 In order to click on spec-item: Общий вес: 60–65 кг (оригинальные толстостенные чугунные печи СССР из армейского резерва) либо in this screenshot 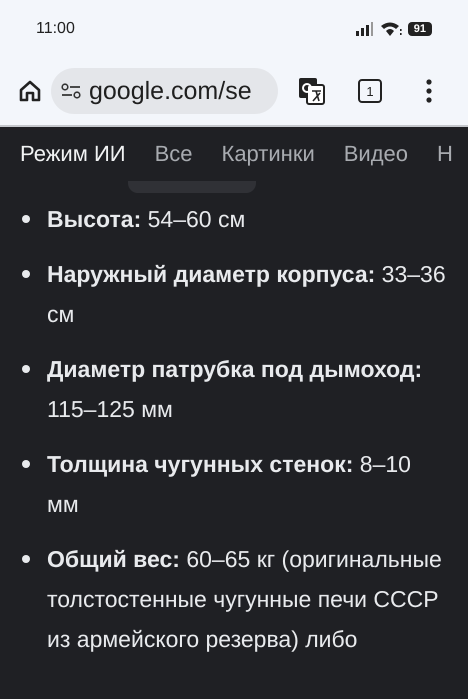, I will do `click(245, 599)`.